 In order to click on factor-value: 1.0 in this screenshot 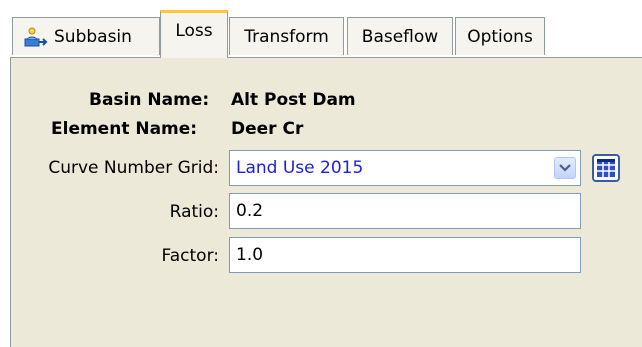, I will do `click(250, 255)`.